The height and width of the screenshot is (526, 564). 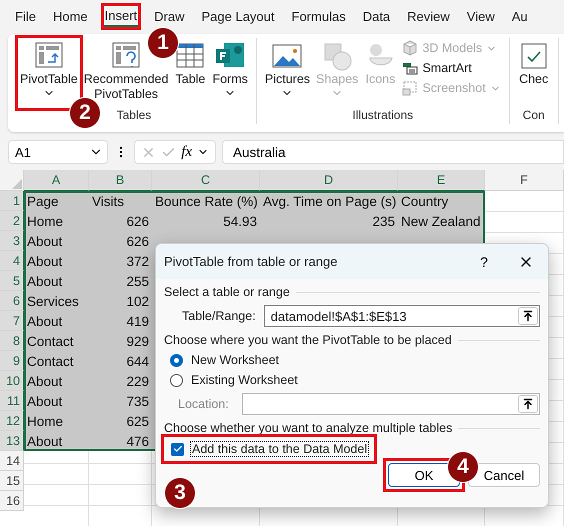 I want to click on row-header: 9, so click(x=12, y=361).